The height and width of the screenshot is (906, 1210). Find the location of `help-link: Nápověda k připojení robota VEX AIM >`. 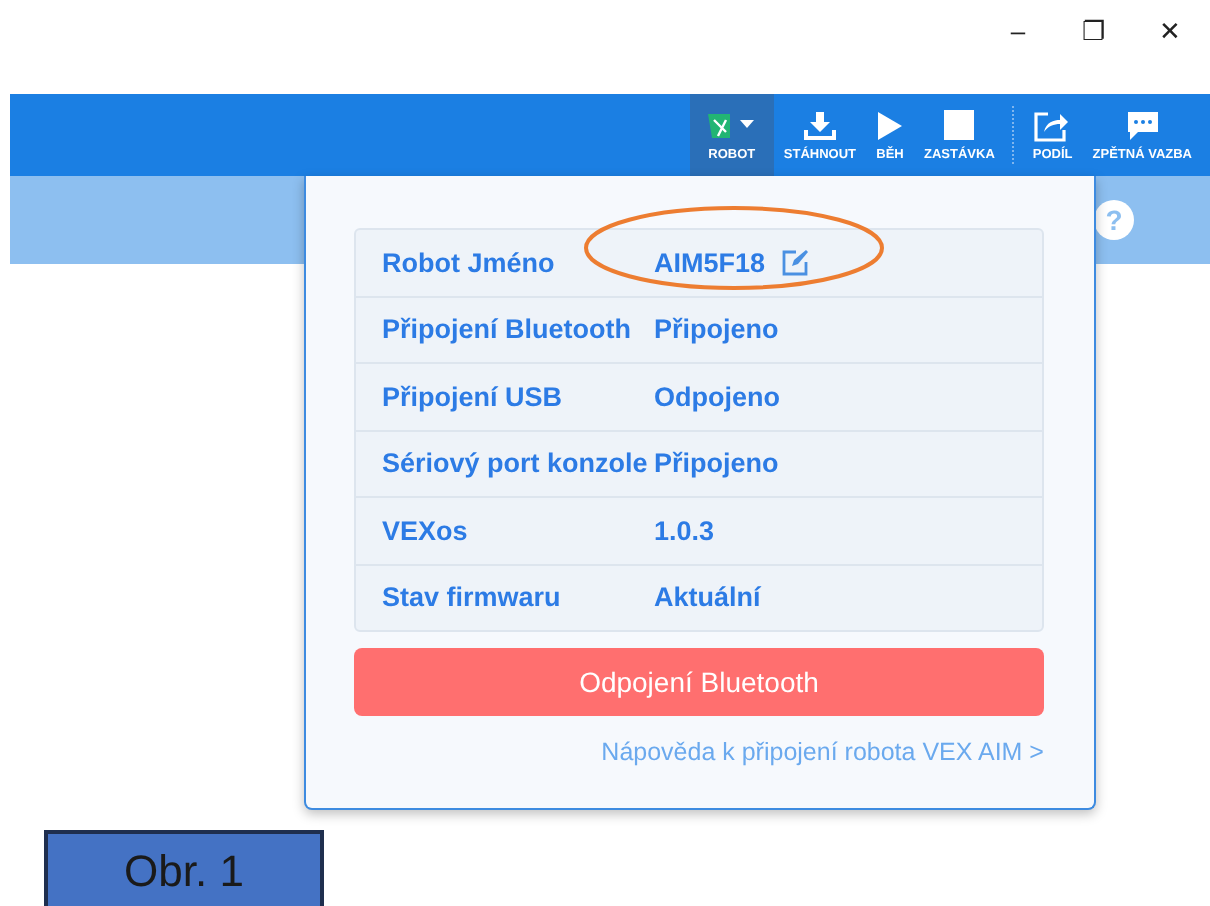

help-link: Nápověda k připojení robota VEX AIM > is located at coordinates (822, 752).